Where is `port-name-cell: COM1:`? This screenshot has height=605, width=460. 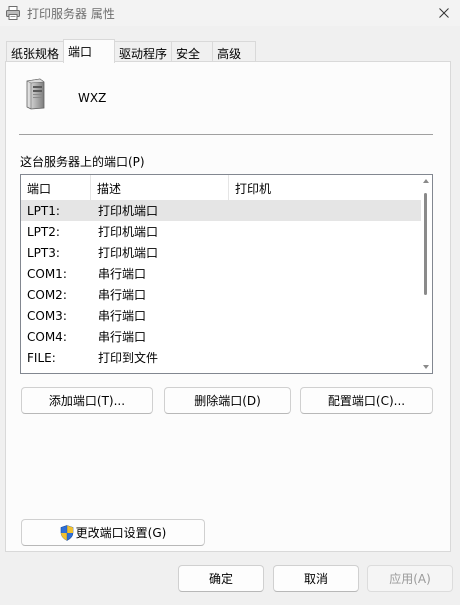
port-name-cell: COM1: is located at coordinates (47, 273).